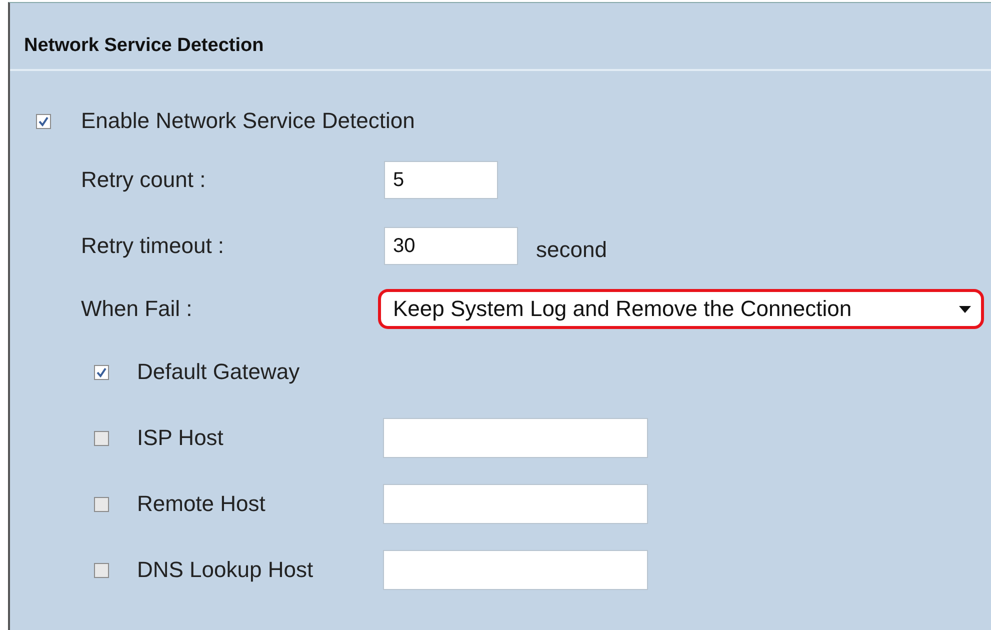 The width and height of the screenshot is (991, 630). What do you see at coordinates (137, 309) in the screenshot?
I see `field-label: When Fail :` at bounding box center [137, 309].